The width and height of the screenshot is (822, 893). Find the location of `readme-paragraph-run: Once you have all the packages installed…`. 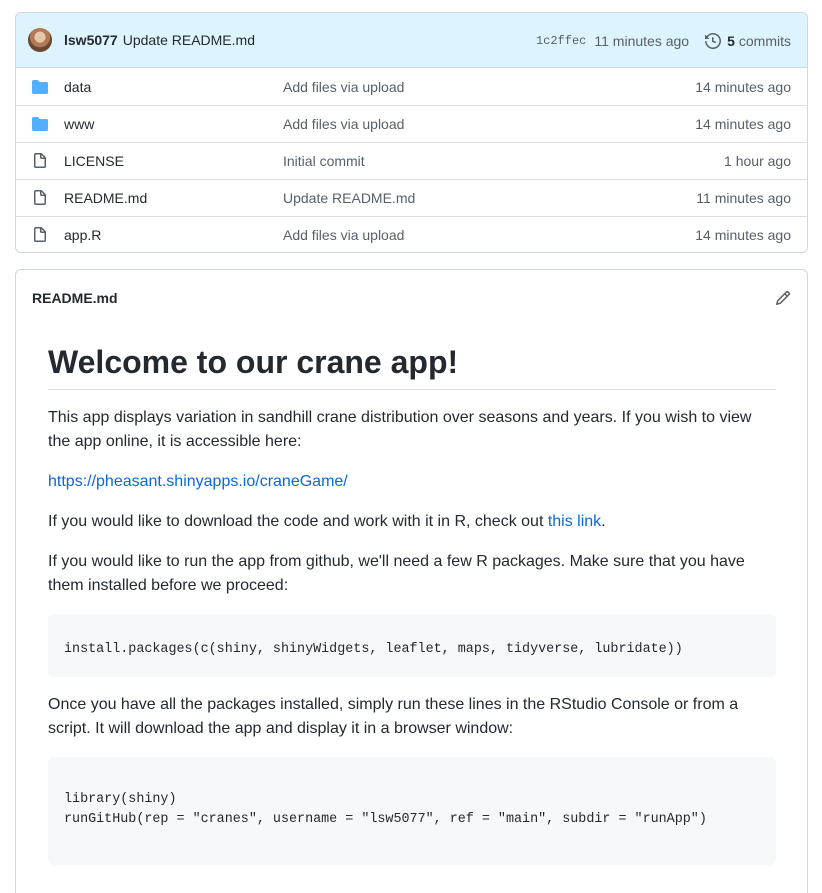

readme-paragraph-run: Once you have all the packages installed… is located at coordinates (393, 716).